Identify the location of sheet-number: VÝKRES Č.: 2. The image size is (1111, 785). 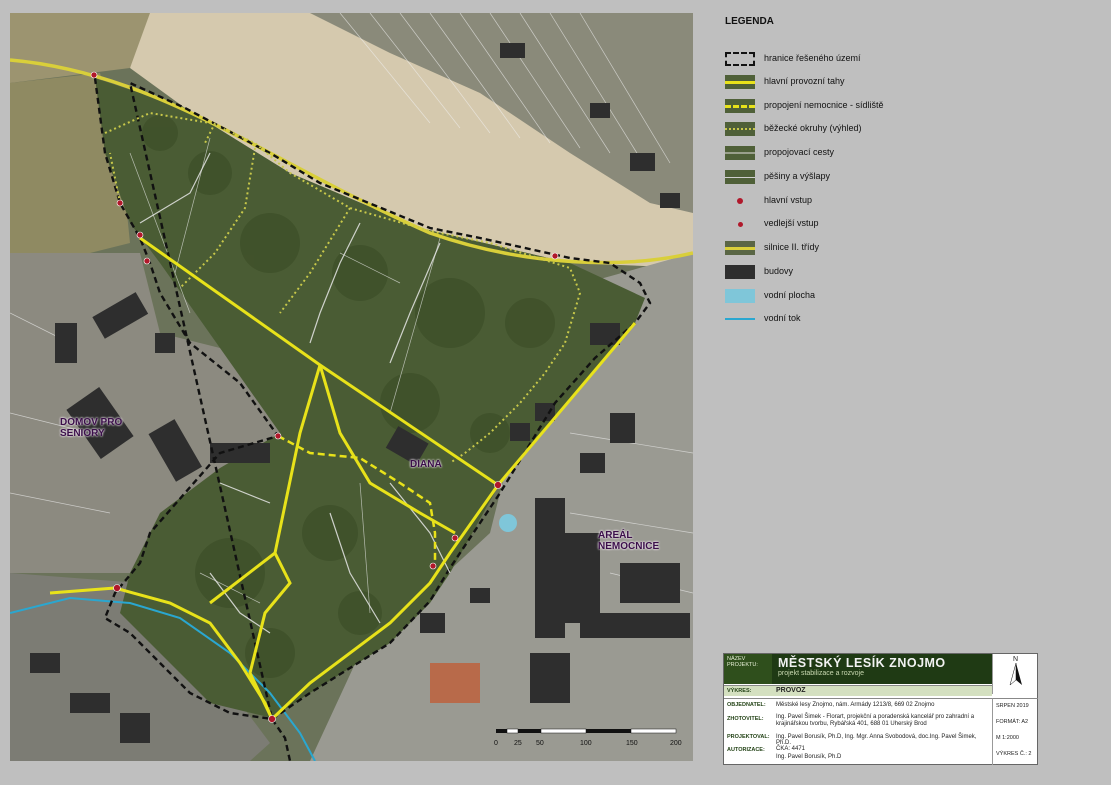
(1014, 754).